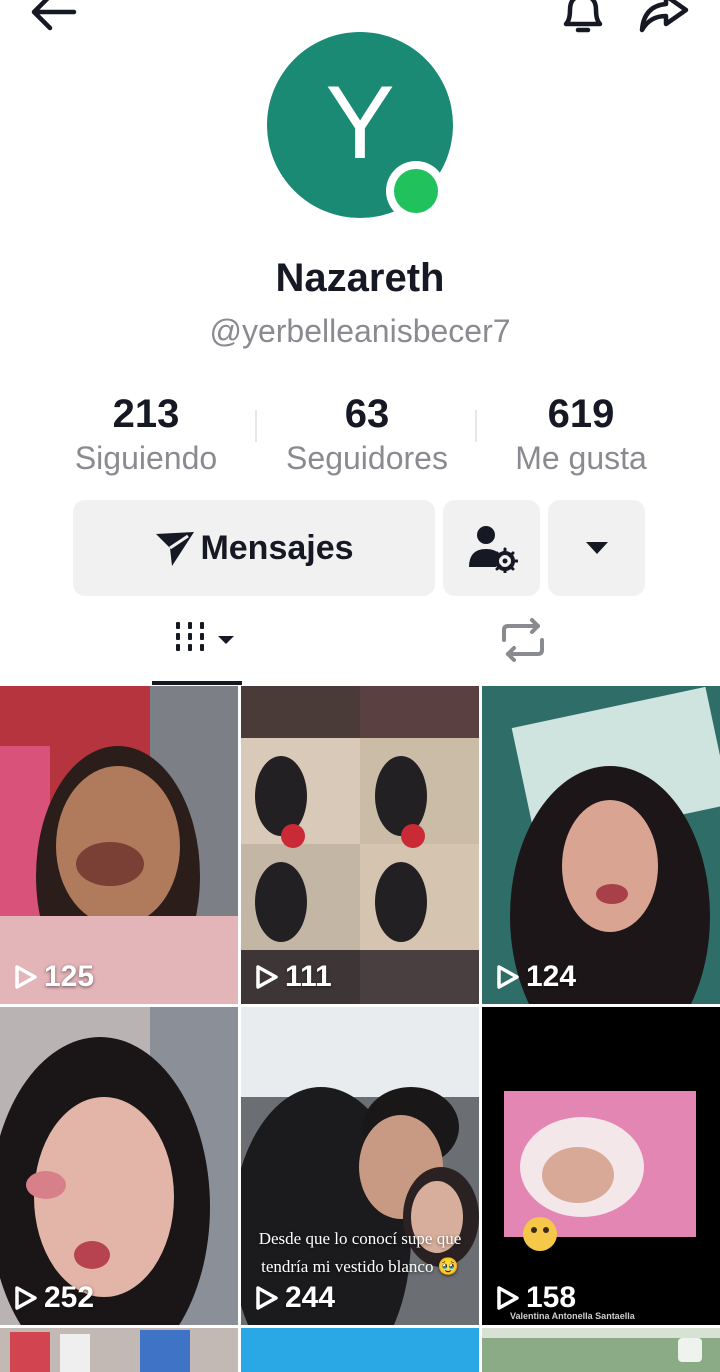 The width and height of the screenshot is (720, 1372). I want to click on video-thumbnail: 125, so click(119, 845).